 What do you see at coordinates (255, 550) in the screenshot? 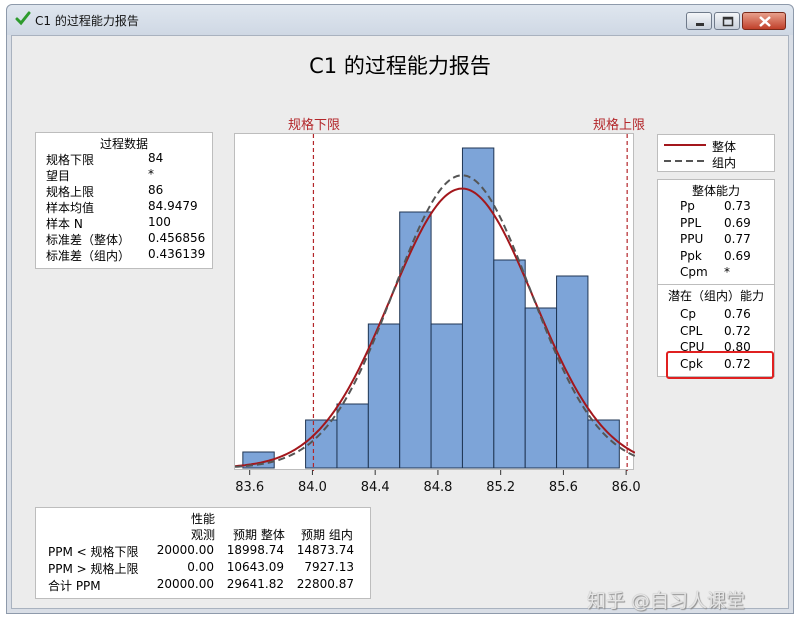
I see `performance-value-overall: 18998.74` at bounding box center [255, 550].